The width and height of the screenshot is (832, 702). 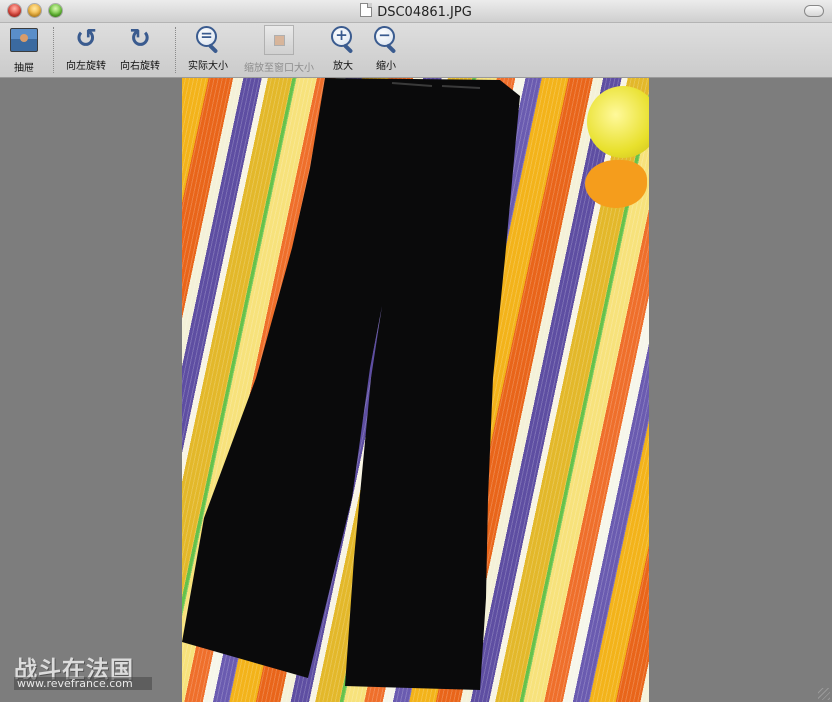 What do you see at coordinates (279, 68) in the screenshot?
I see `zoom-to-fit-label: 缩放至窗口大小` at bounding box center [279, 68].